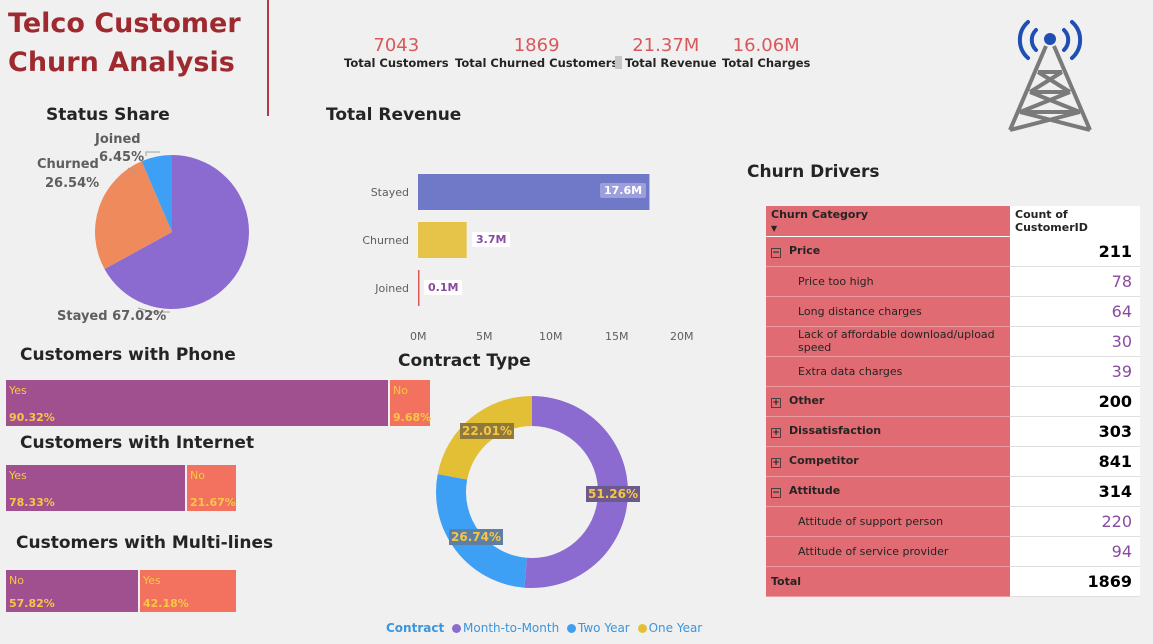 The height and width of the screenshot is (644, 1153). I want to click on kpi-marker, so click(618, 62).